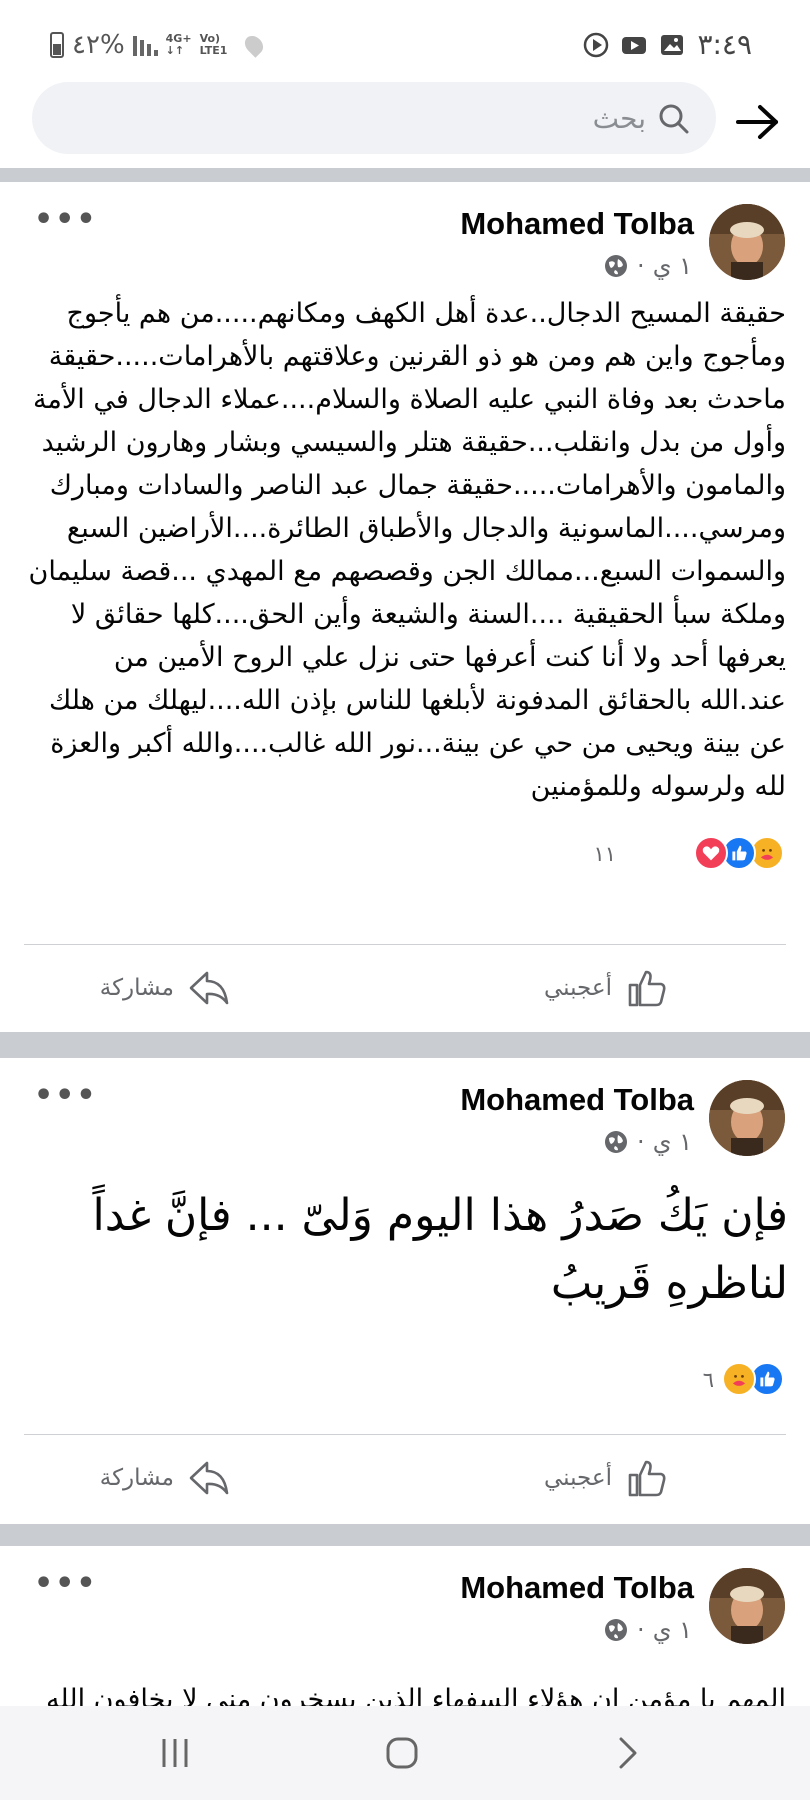  What do you see at coordinates (604, 854) in the screenshot?
I see `reaction-count: ١١` at bounding box center [604, 854].